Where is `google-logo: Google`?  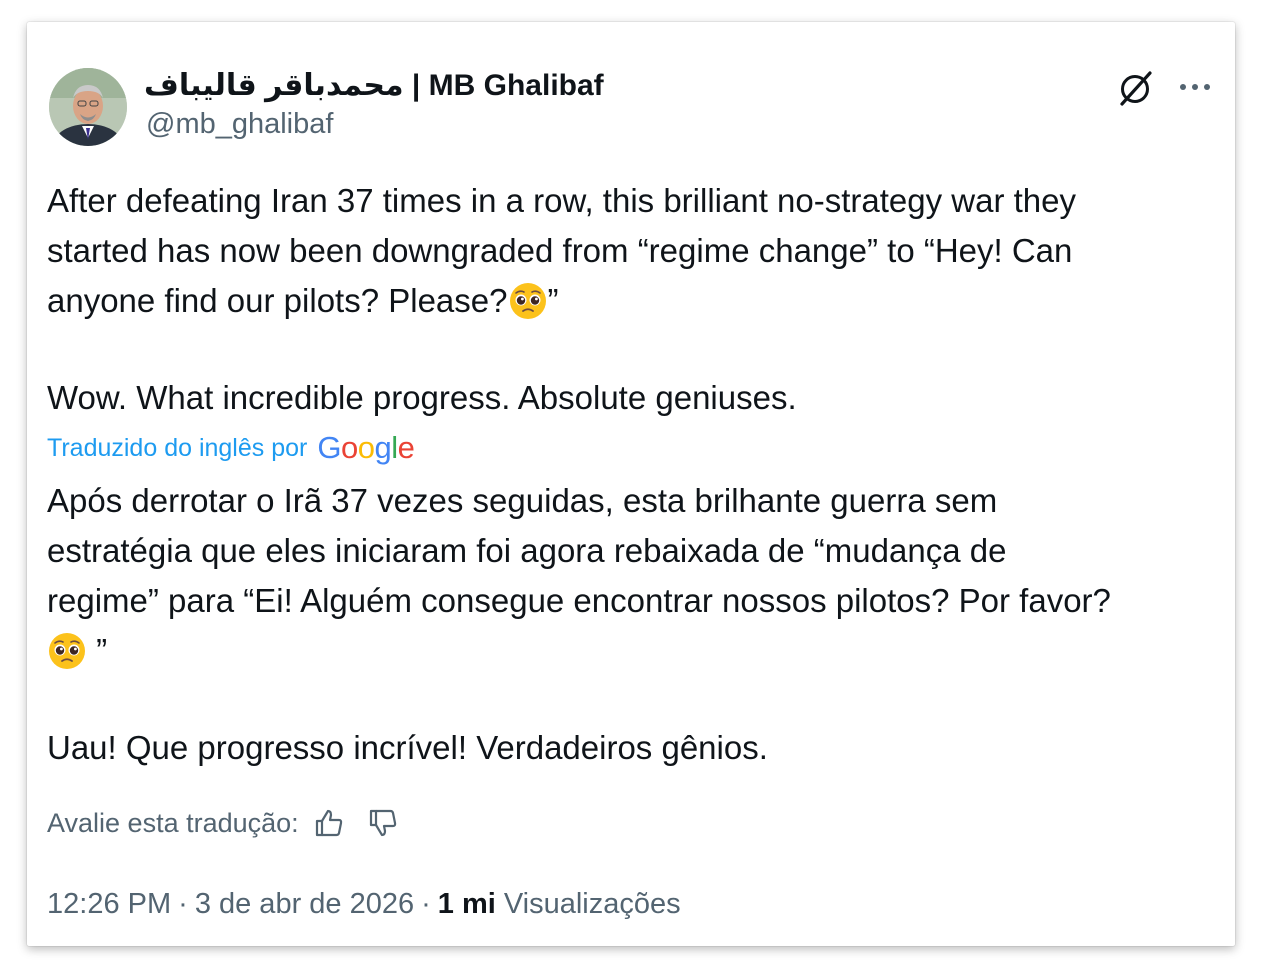
google-logo: Google is located at coordinates (366, 448).